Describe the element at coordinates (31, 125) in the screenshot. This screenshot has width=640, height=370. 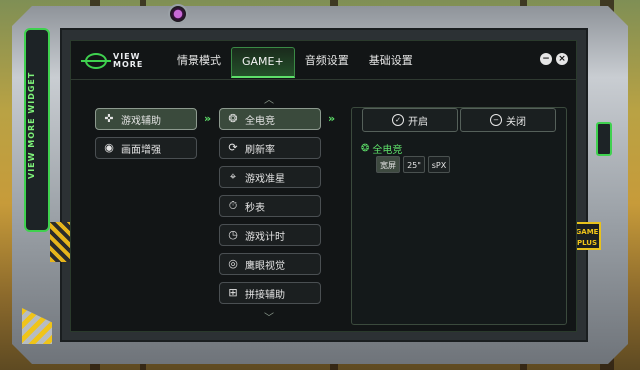
I see `side-label: VIEW MORE WIDGET` at that location.